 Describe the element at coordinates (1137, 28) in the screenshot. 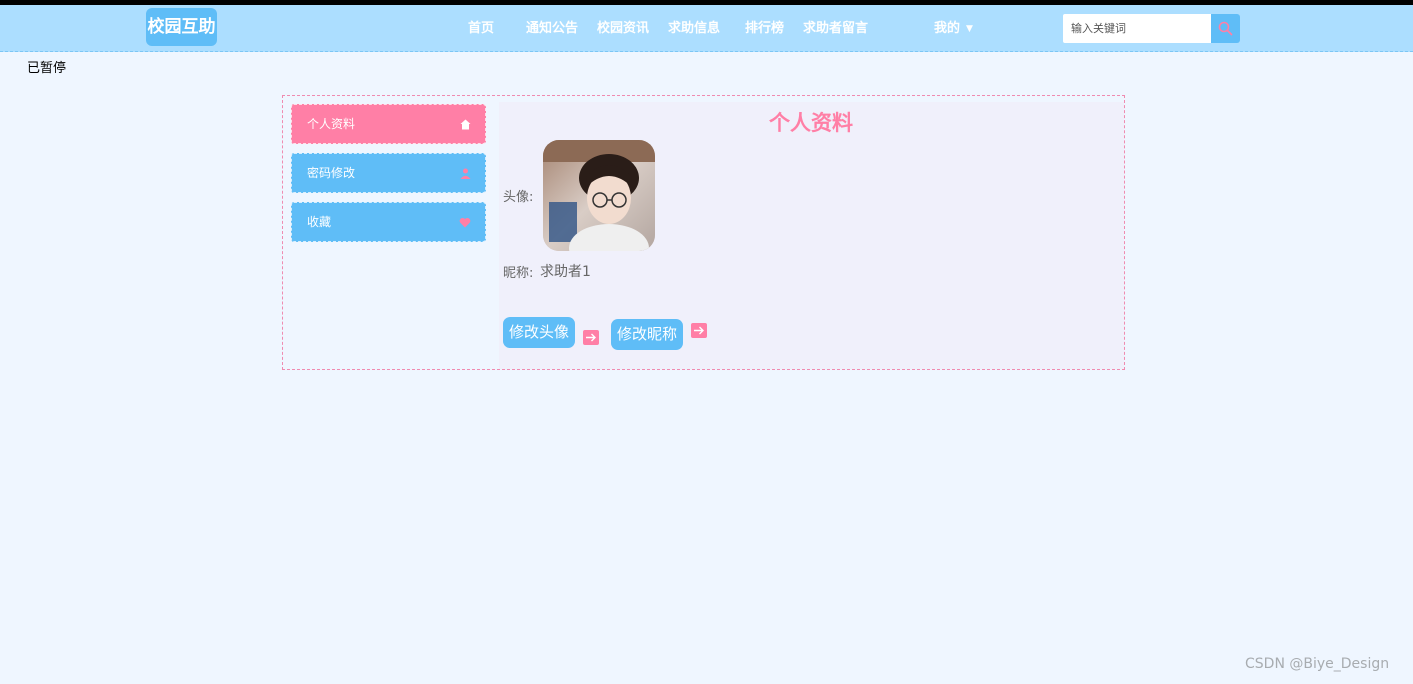

I see `search-input` at that location.